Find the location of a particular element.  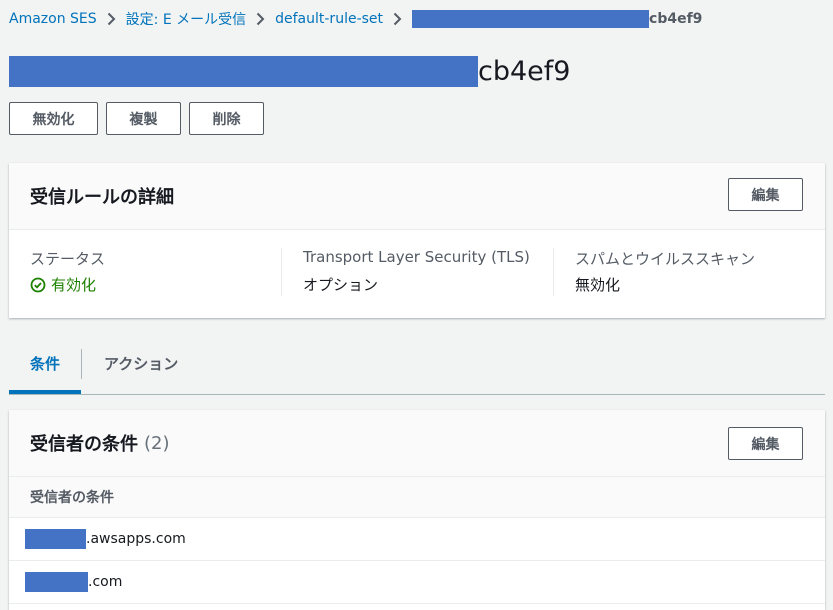

page-title-suffix: cb4ef9 is located at coordinates (524, 71).